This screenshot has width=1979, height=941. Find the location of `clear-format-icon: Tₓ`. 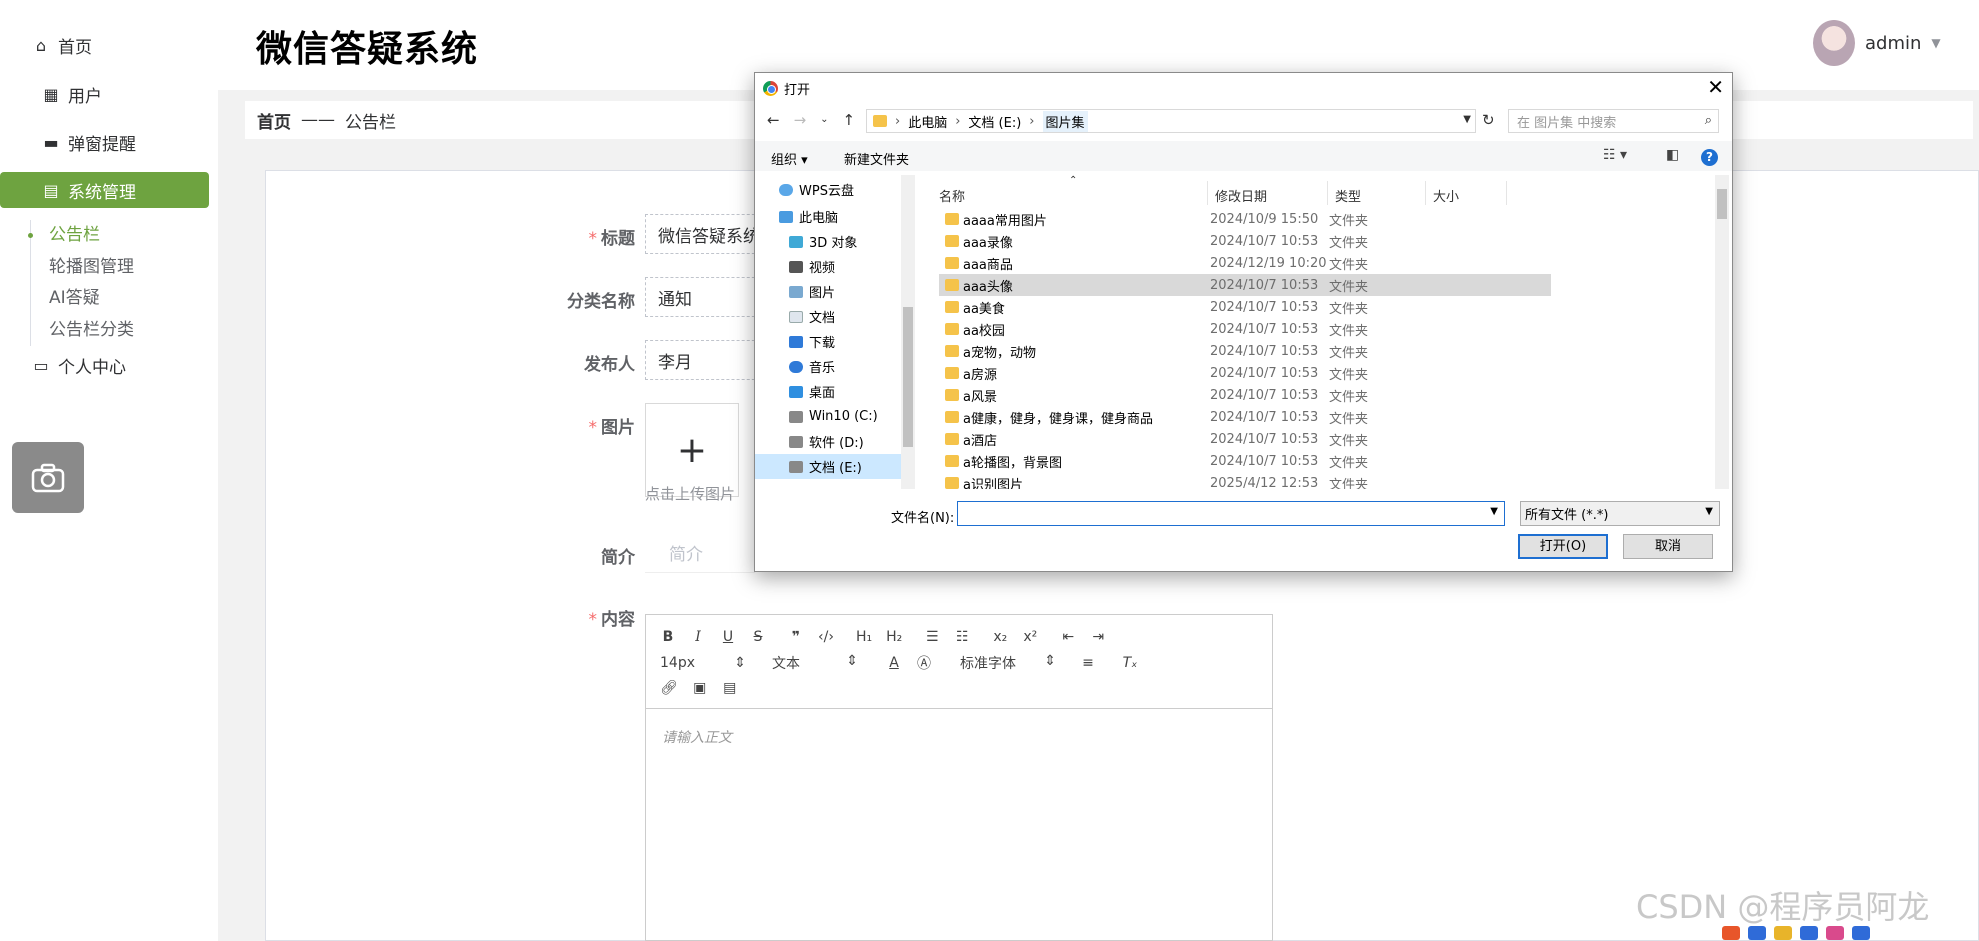

clear-format-icon: Tₓ is located at coordinates (1130, 663).